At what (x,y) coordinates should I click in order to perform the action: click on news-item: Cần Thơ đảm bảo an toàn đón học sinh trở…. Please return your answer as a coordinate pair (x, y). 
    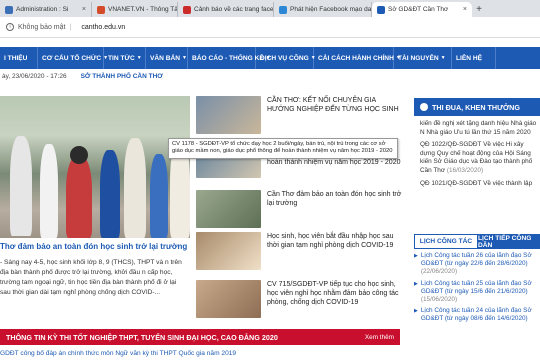
    Looking at the image, I should click on (300, 209).